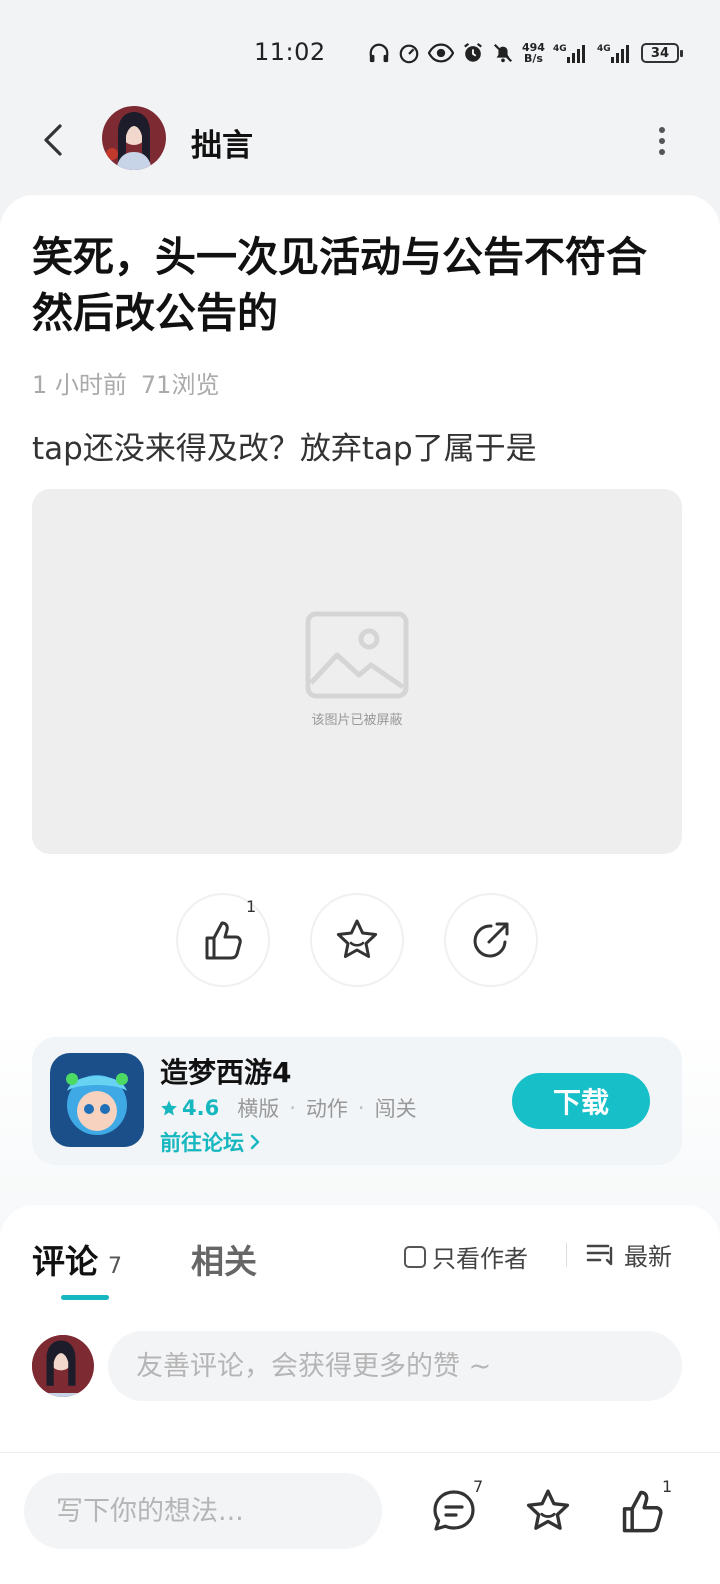  I want to click on comment-icon, so click(454, 1510).